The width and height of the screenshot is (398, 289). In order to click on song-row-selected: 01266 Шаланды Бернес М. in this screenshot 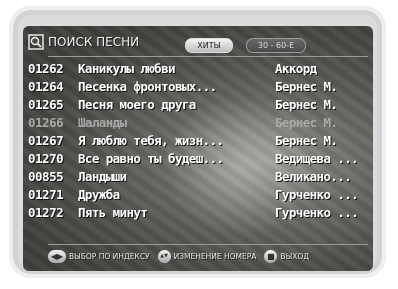, I will do `click(198, 123)`.